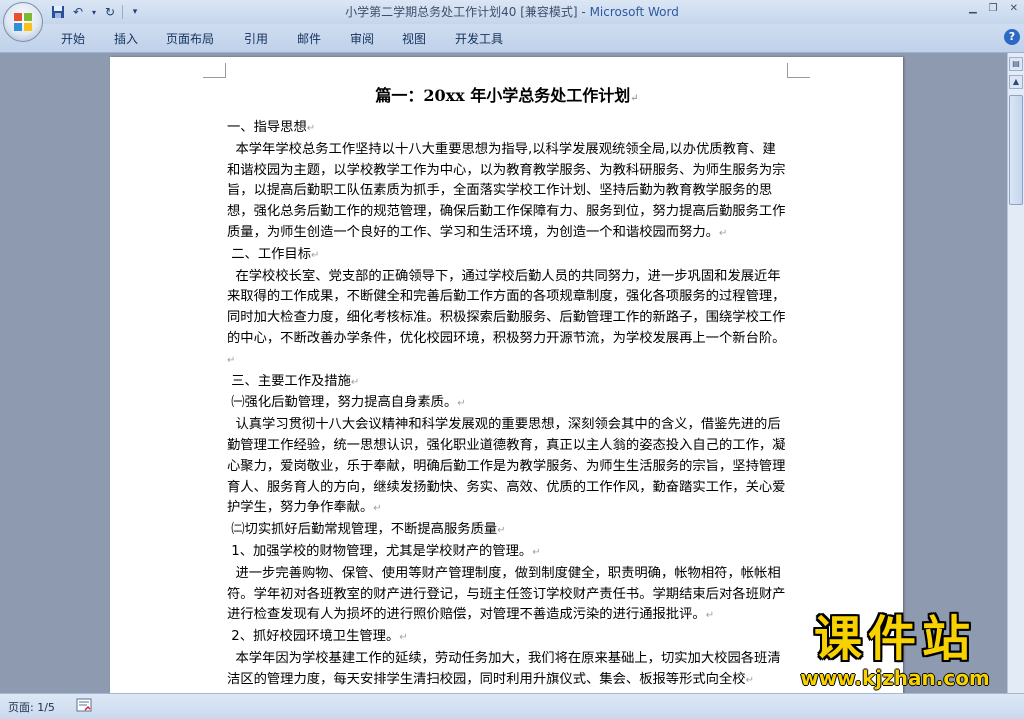 Image resolution: width=1024 pixels, height=719 pixels. Describe the element at coordinates (31, 707) in the screenshot. I see `page-indicator: 页面: 1/5` at that location.